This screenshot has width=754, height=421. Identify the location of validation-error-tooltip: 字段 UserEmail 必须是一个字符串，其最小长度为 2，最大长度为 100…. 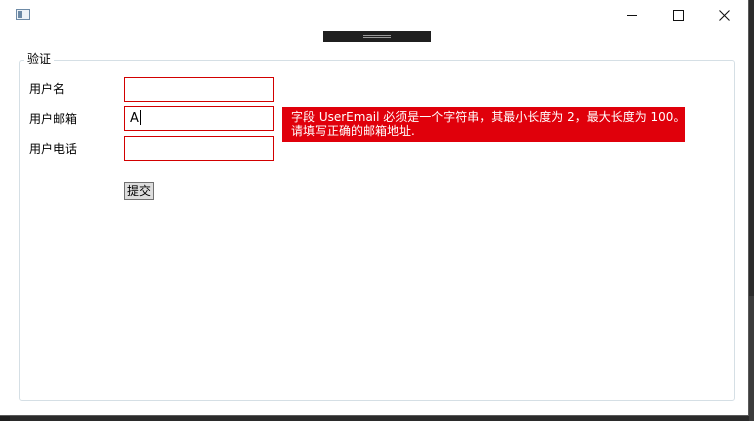
(483, 124).